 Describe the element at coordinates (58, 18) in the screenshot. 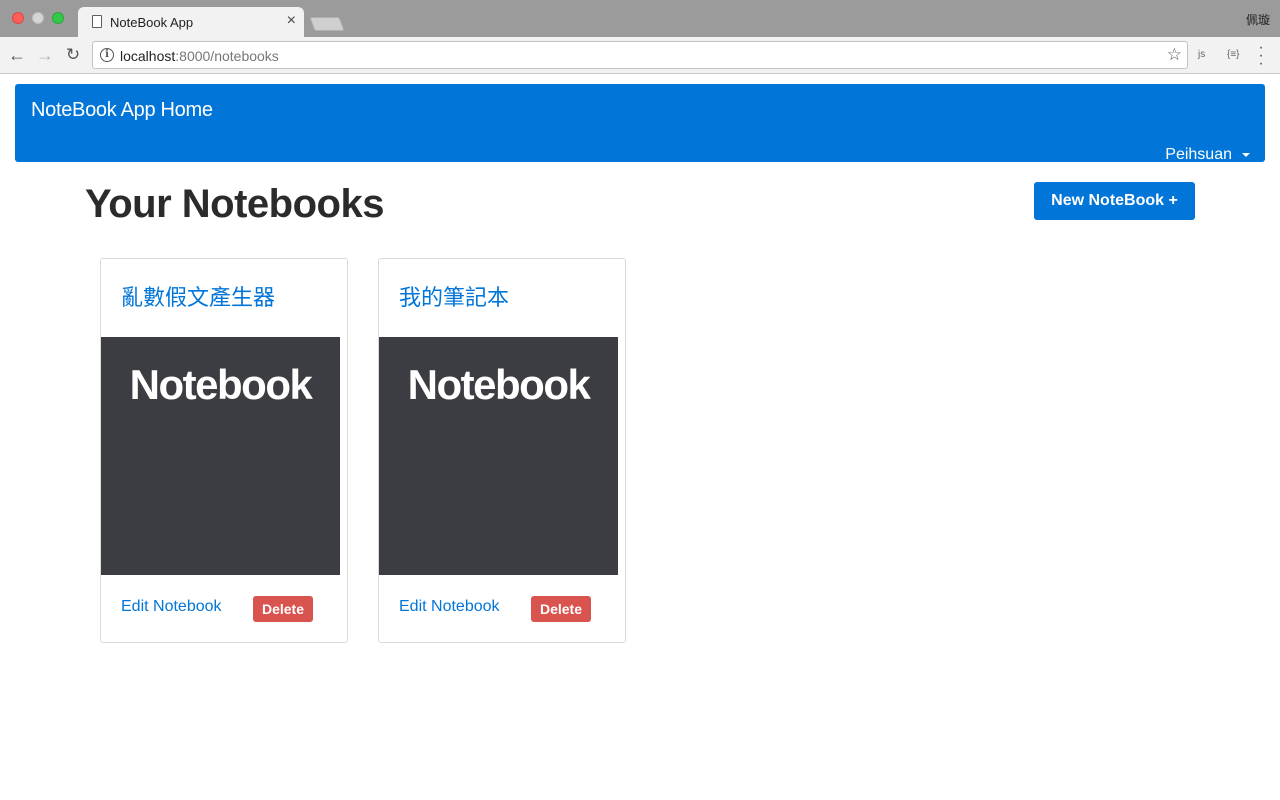

I see `zoom-window-button` at that location.